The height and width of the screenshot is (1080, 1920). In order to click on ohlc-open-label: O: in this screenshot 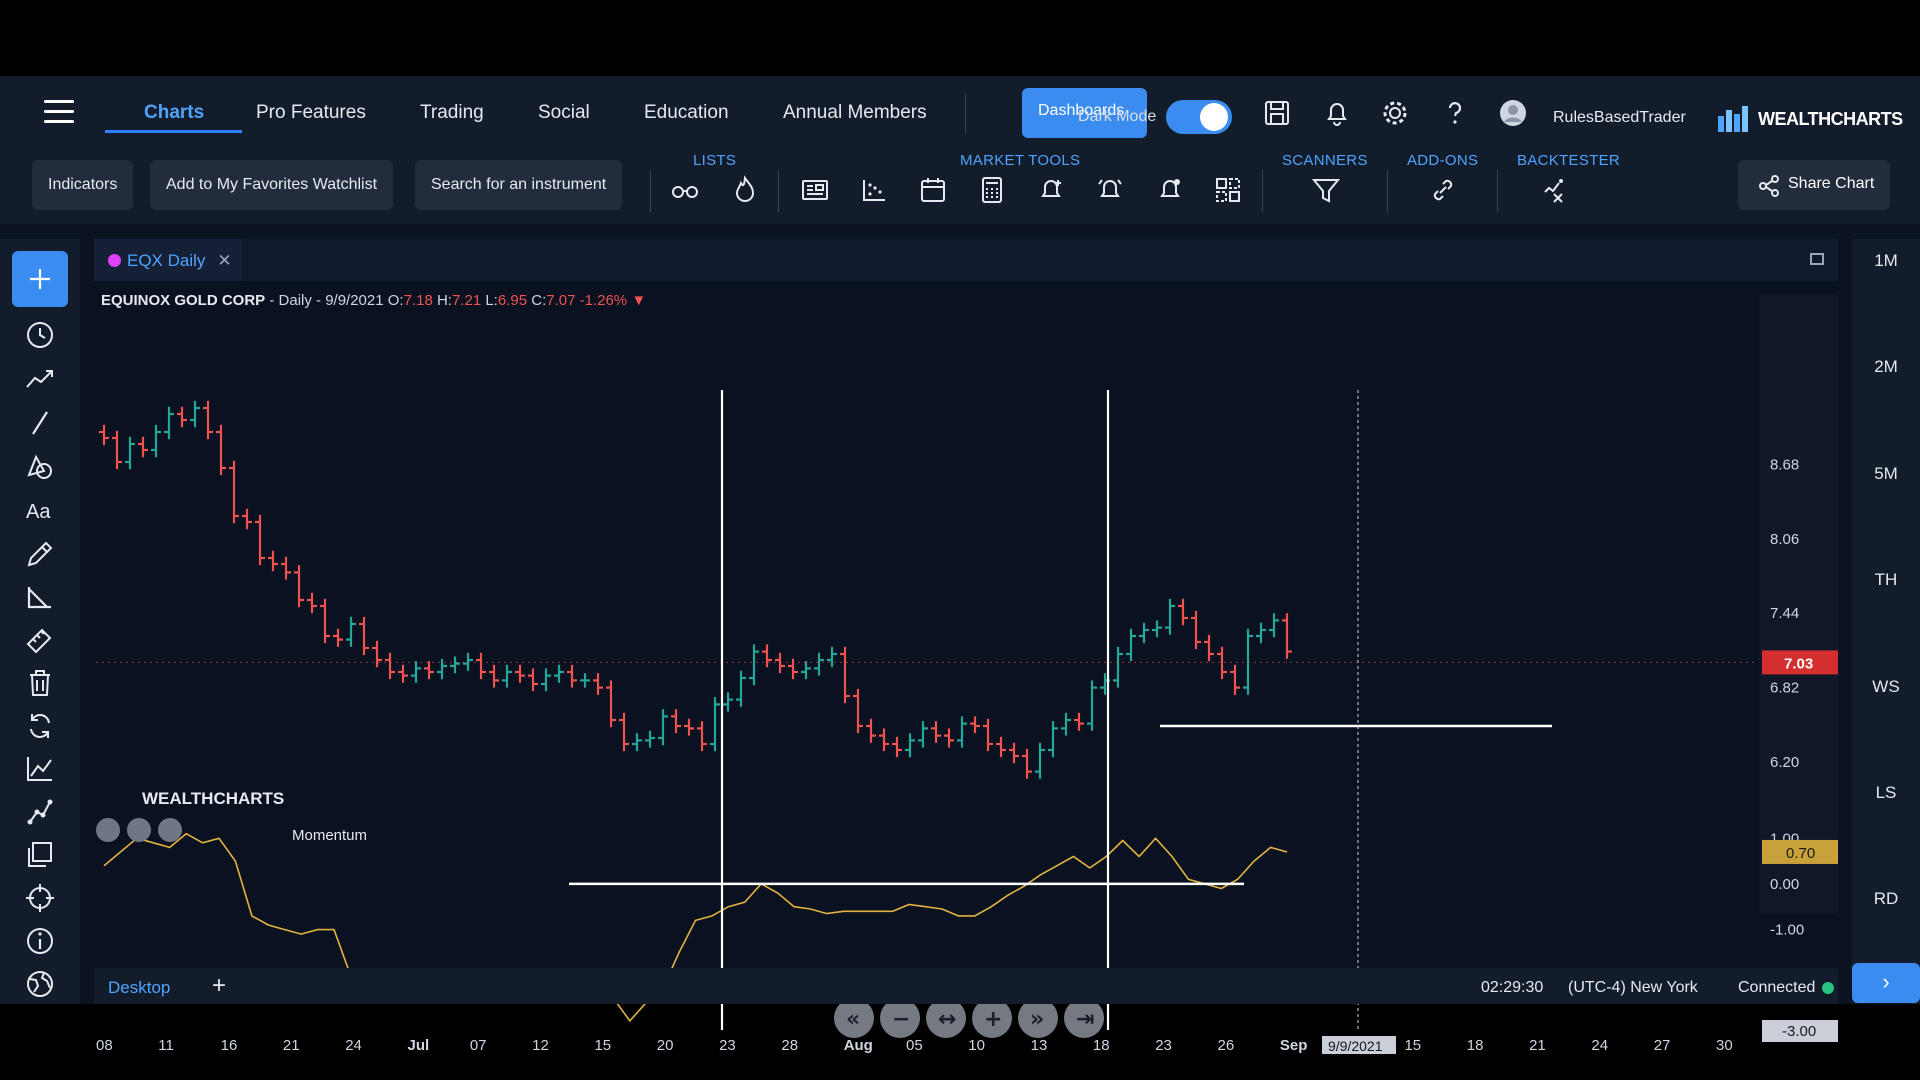, I will do `click(395, 300)`.